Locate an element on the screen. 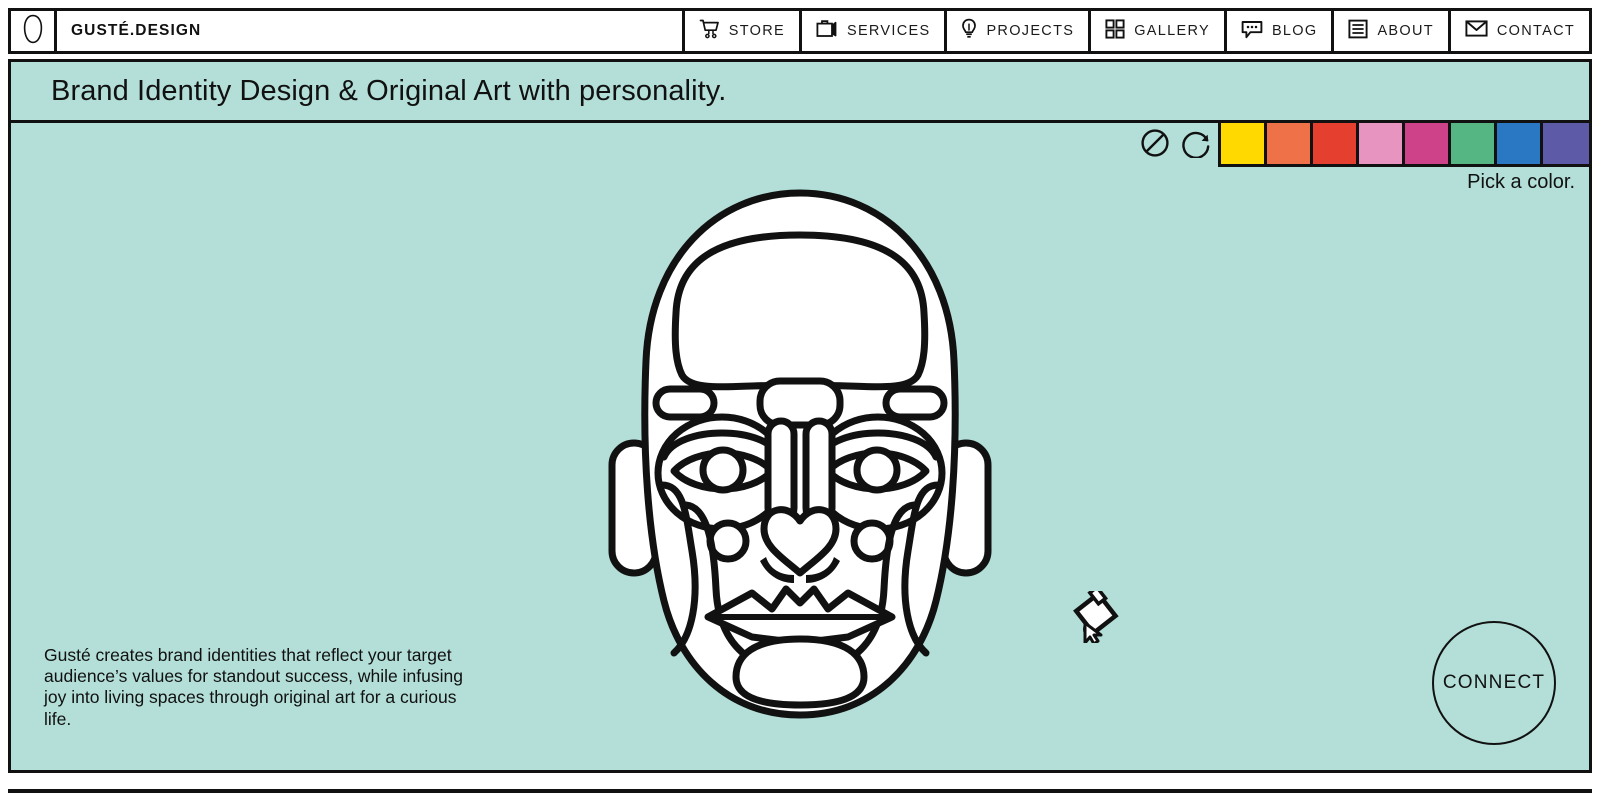  logo-cell is located at coordinates (34, 31).